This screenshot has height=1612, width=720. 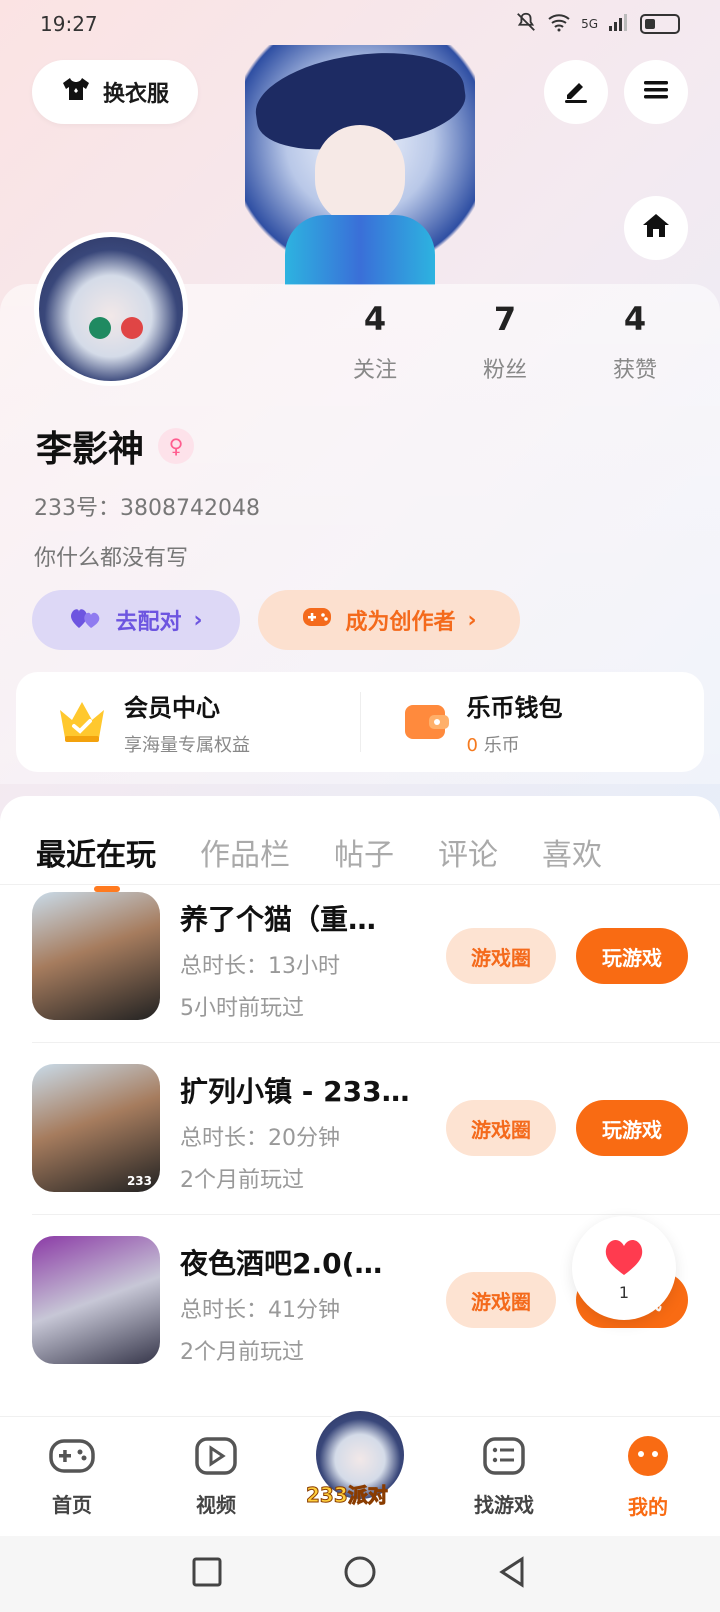 What do you see at coordinates (513, 1574) in the screenshot?
I see `back-triangle-icon` at bounding box center [513, 1574].